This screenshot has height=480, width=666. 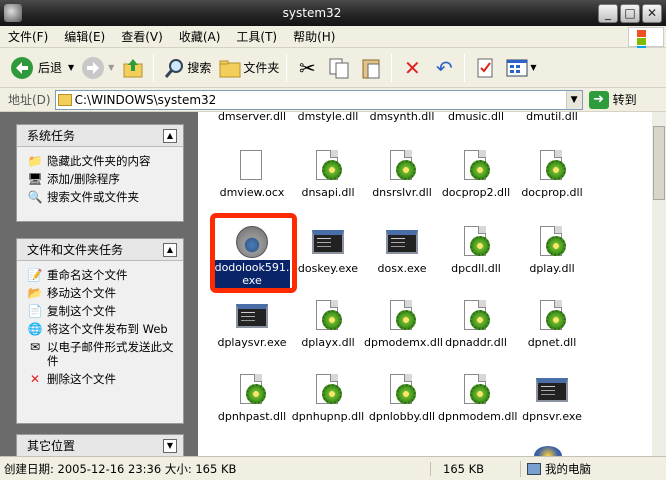 I want to click on file-item: dmstyle.dll, so click(x=328, y=117).